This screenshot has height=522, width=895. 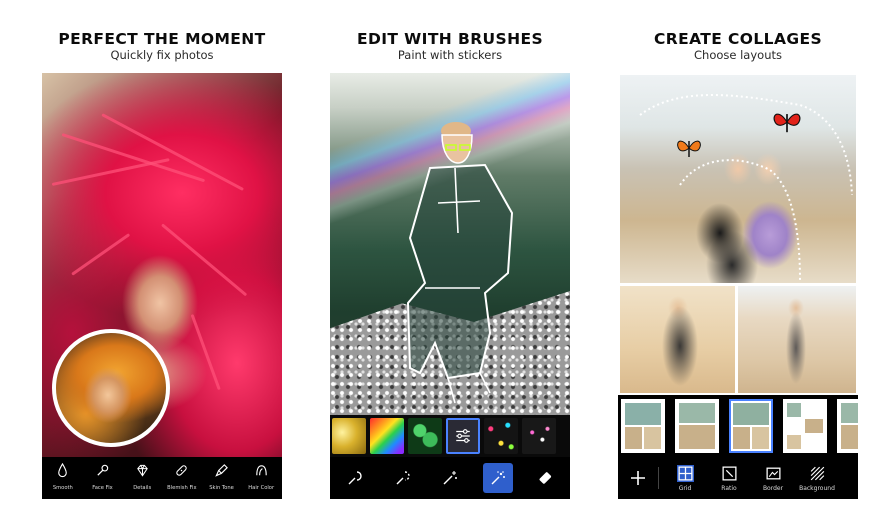 I want to click on eraser-icon, so click(x=545, y=478).